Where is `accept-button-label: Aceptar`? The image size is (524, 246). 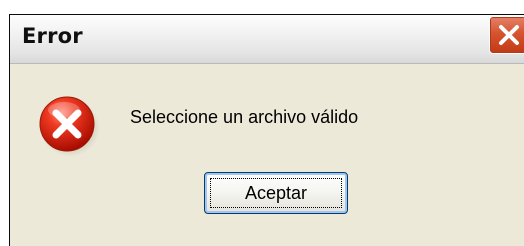
accept-button-label: Aceptar is located at coordinates (276, 193).